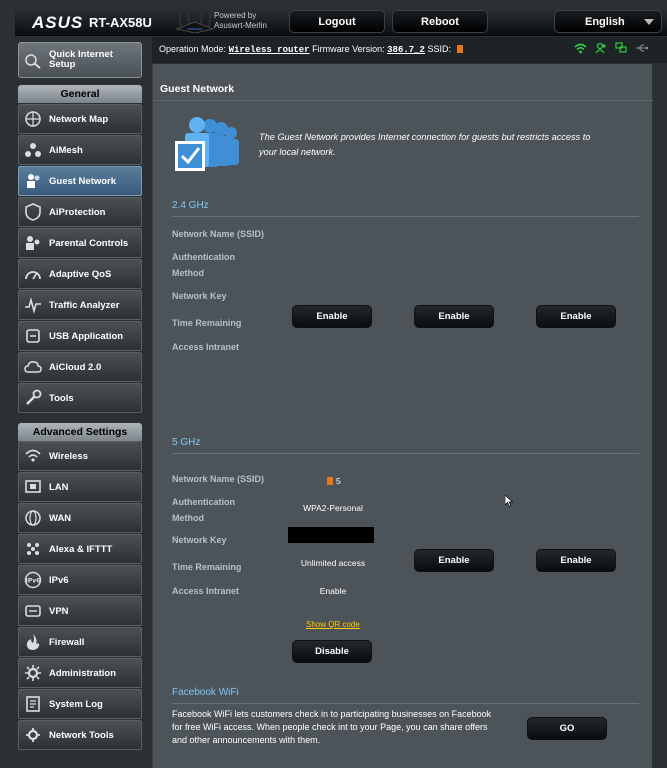 The height and width of the screenshot is (768, 667). Describe the element at coordinates (33, 243) in the screenshot. I see `parental-controls-icon` at that location.